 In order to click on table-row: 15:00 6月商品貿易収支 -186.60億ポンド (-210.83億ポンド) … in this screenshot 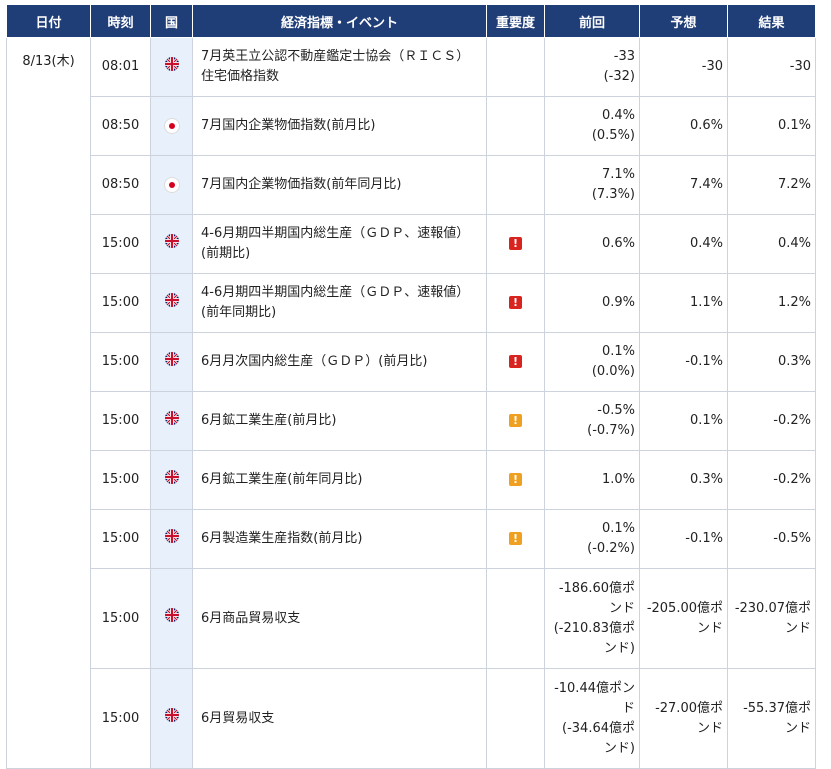, I will do `click(411, 618)`.